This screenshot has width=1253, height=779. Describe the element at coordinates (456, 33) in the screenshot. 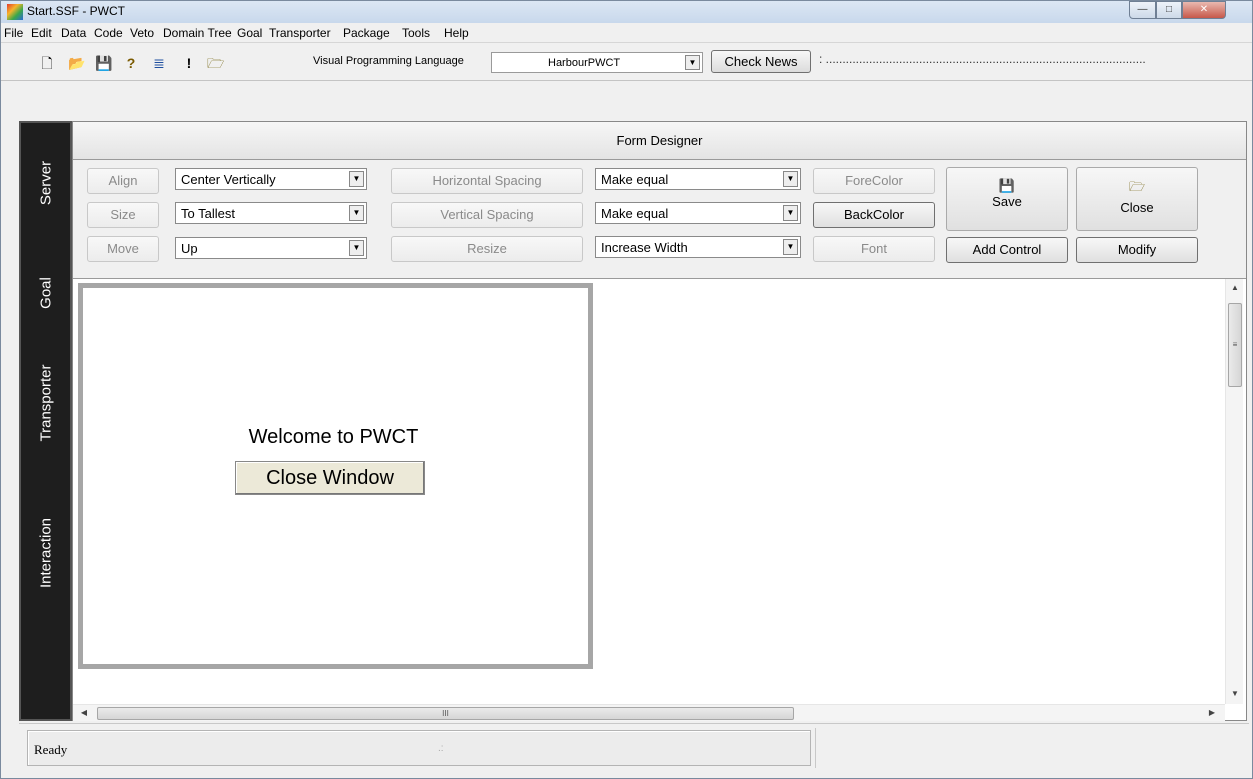

I see `menu-help: Help` at that location.